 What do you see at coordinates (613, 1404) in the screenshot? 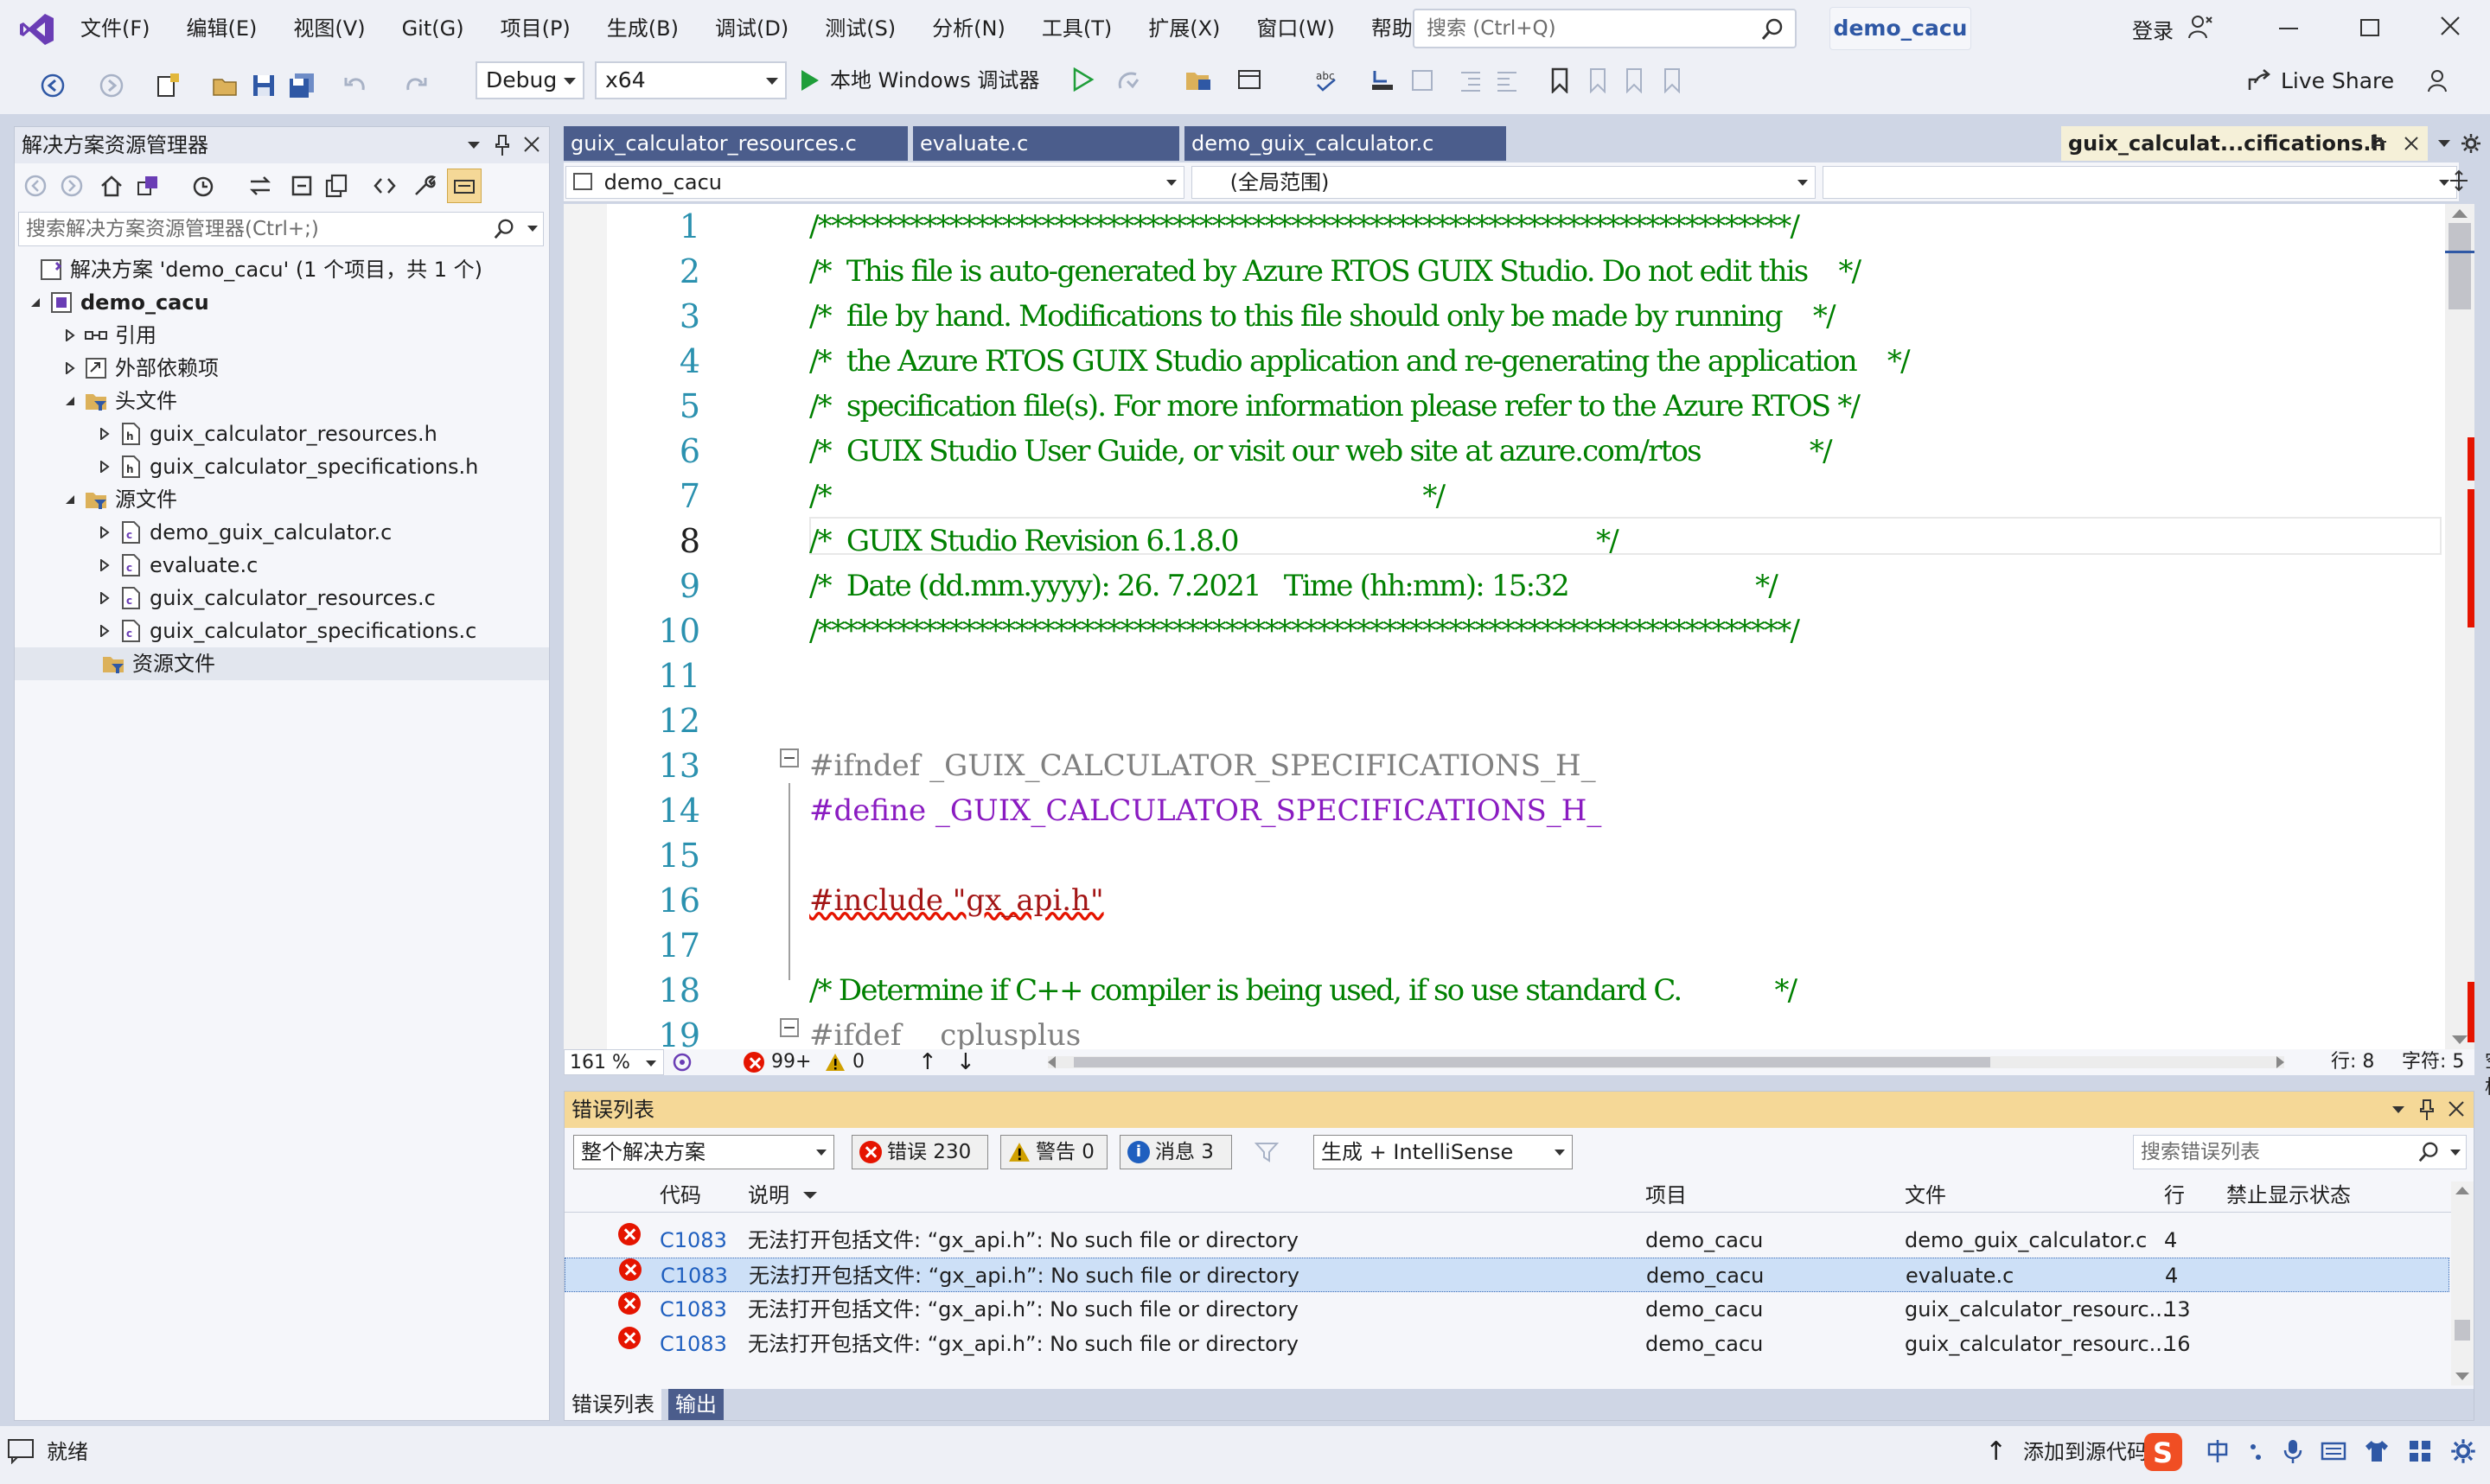
I see `tab-error-list: 错误列表` at bounding box center [613, 1404].